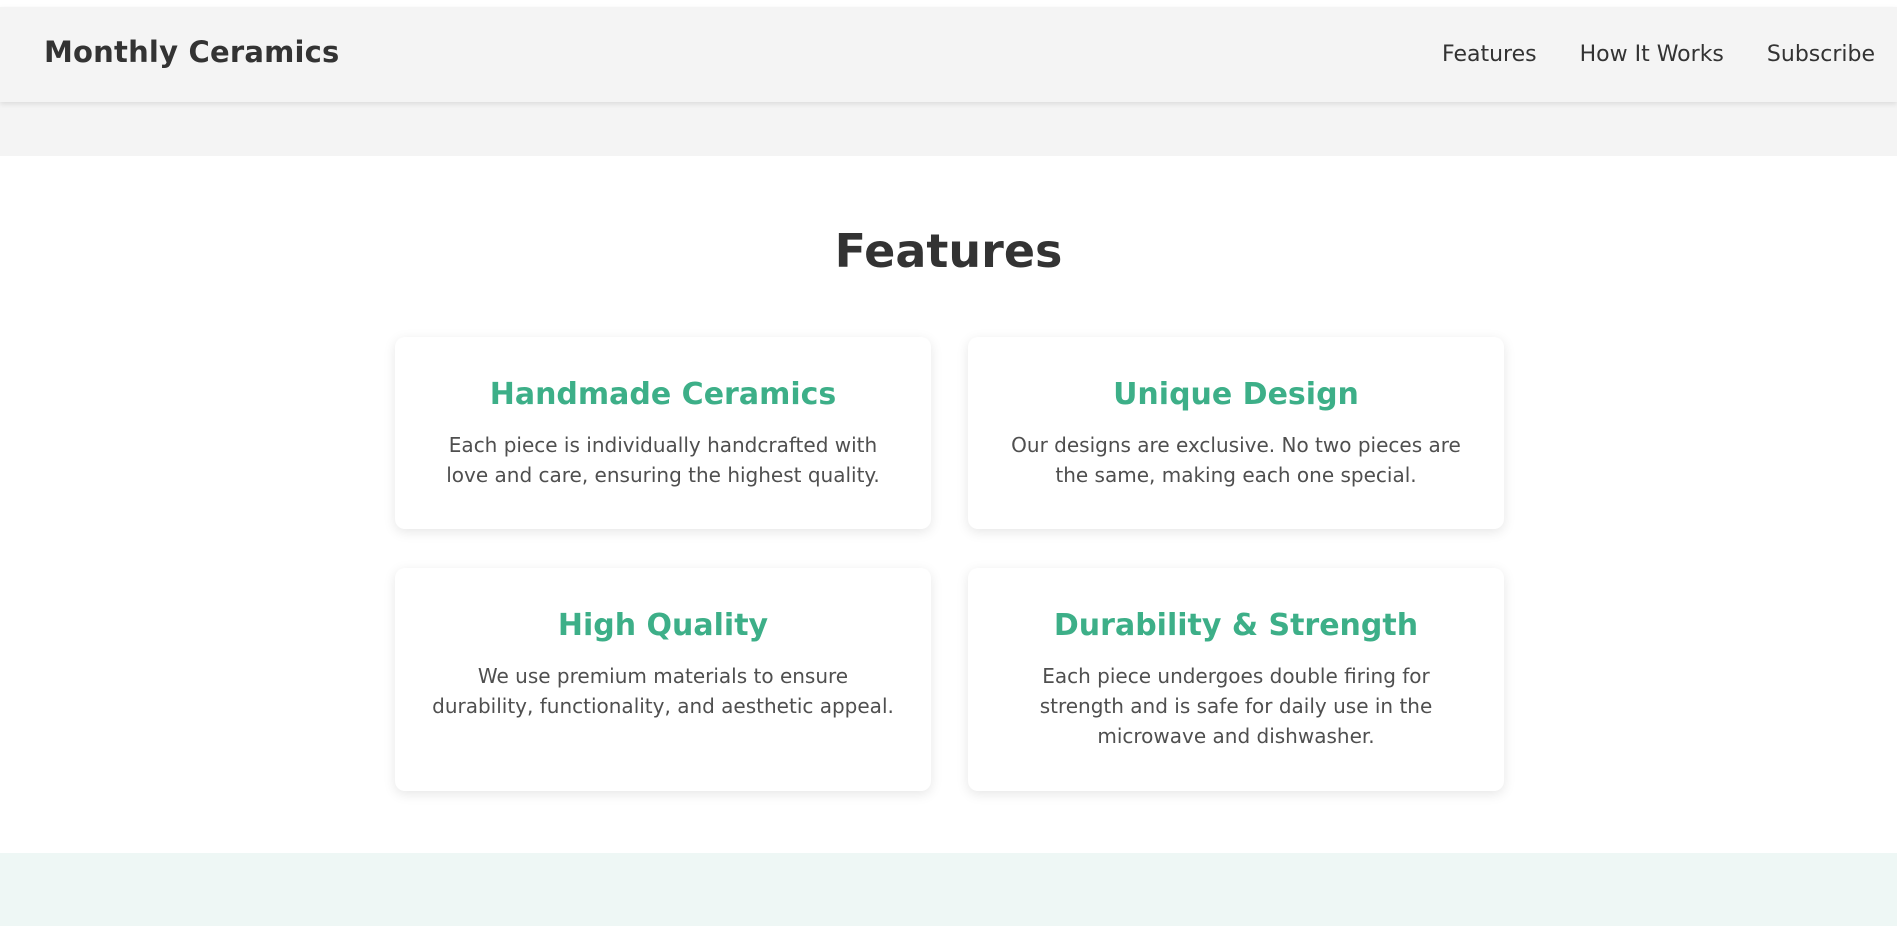 This screenshot has width=1897, height=926. What do you see at coordinates (663, 625) in the screenshot?
I see `feature-card-title: High Quality` at bounding box center [663, 625].